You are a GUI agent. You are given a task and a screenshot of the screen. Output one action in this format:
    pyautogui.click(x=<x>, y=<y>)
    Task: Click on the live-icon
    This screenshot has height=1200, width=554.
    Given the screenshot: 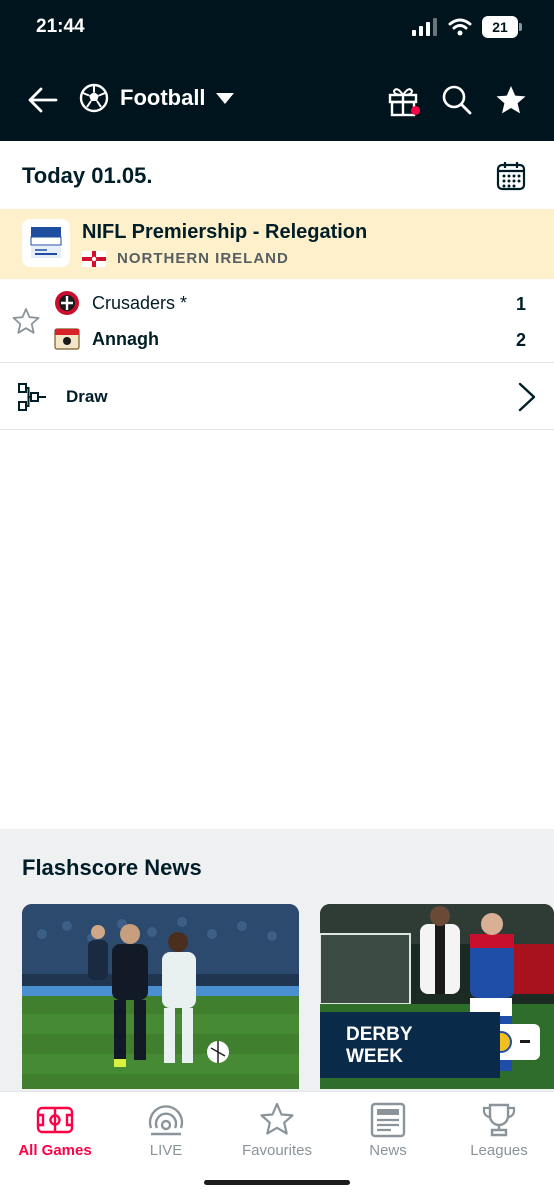 What is the action you would take?
    pyautogui.click(x=166, y=1120)
    